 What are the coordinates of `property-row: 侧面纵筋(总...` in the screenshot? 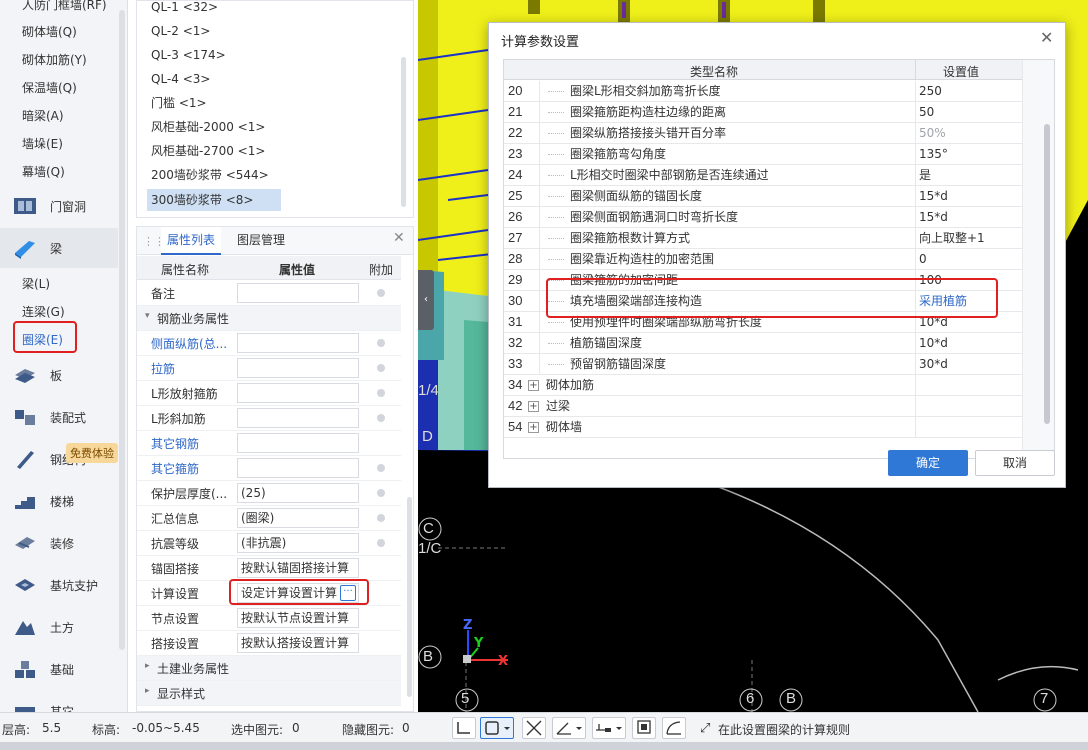 It's located at (269, 343).